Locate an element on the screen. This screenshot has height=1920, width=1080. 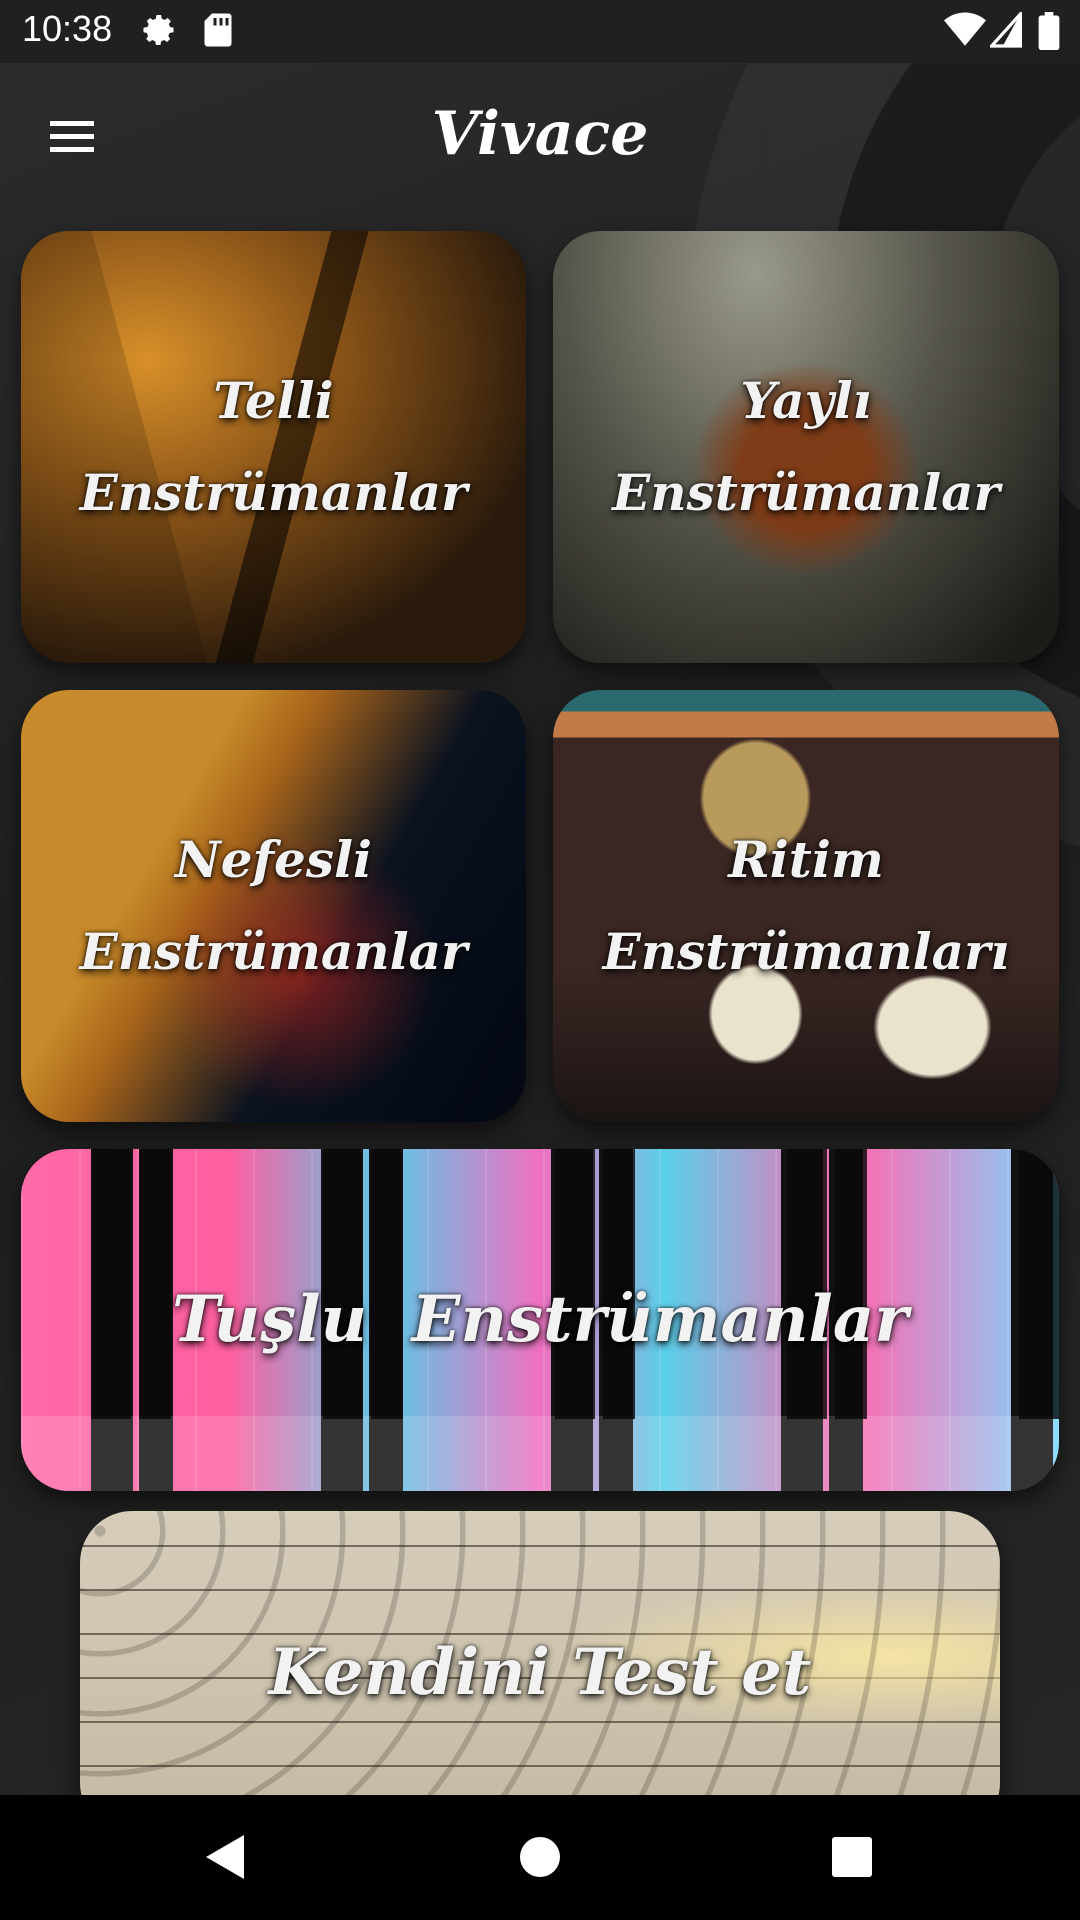
category-tile-yayli: Yaylı Enstrümanlar is located at coordinates (806, 447).